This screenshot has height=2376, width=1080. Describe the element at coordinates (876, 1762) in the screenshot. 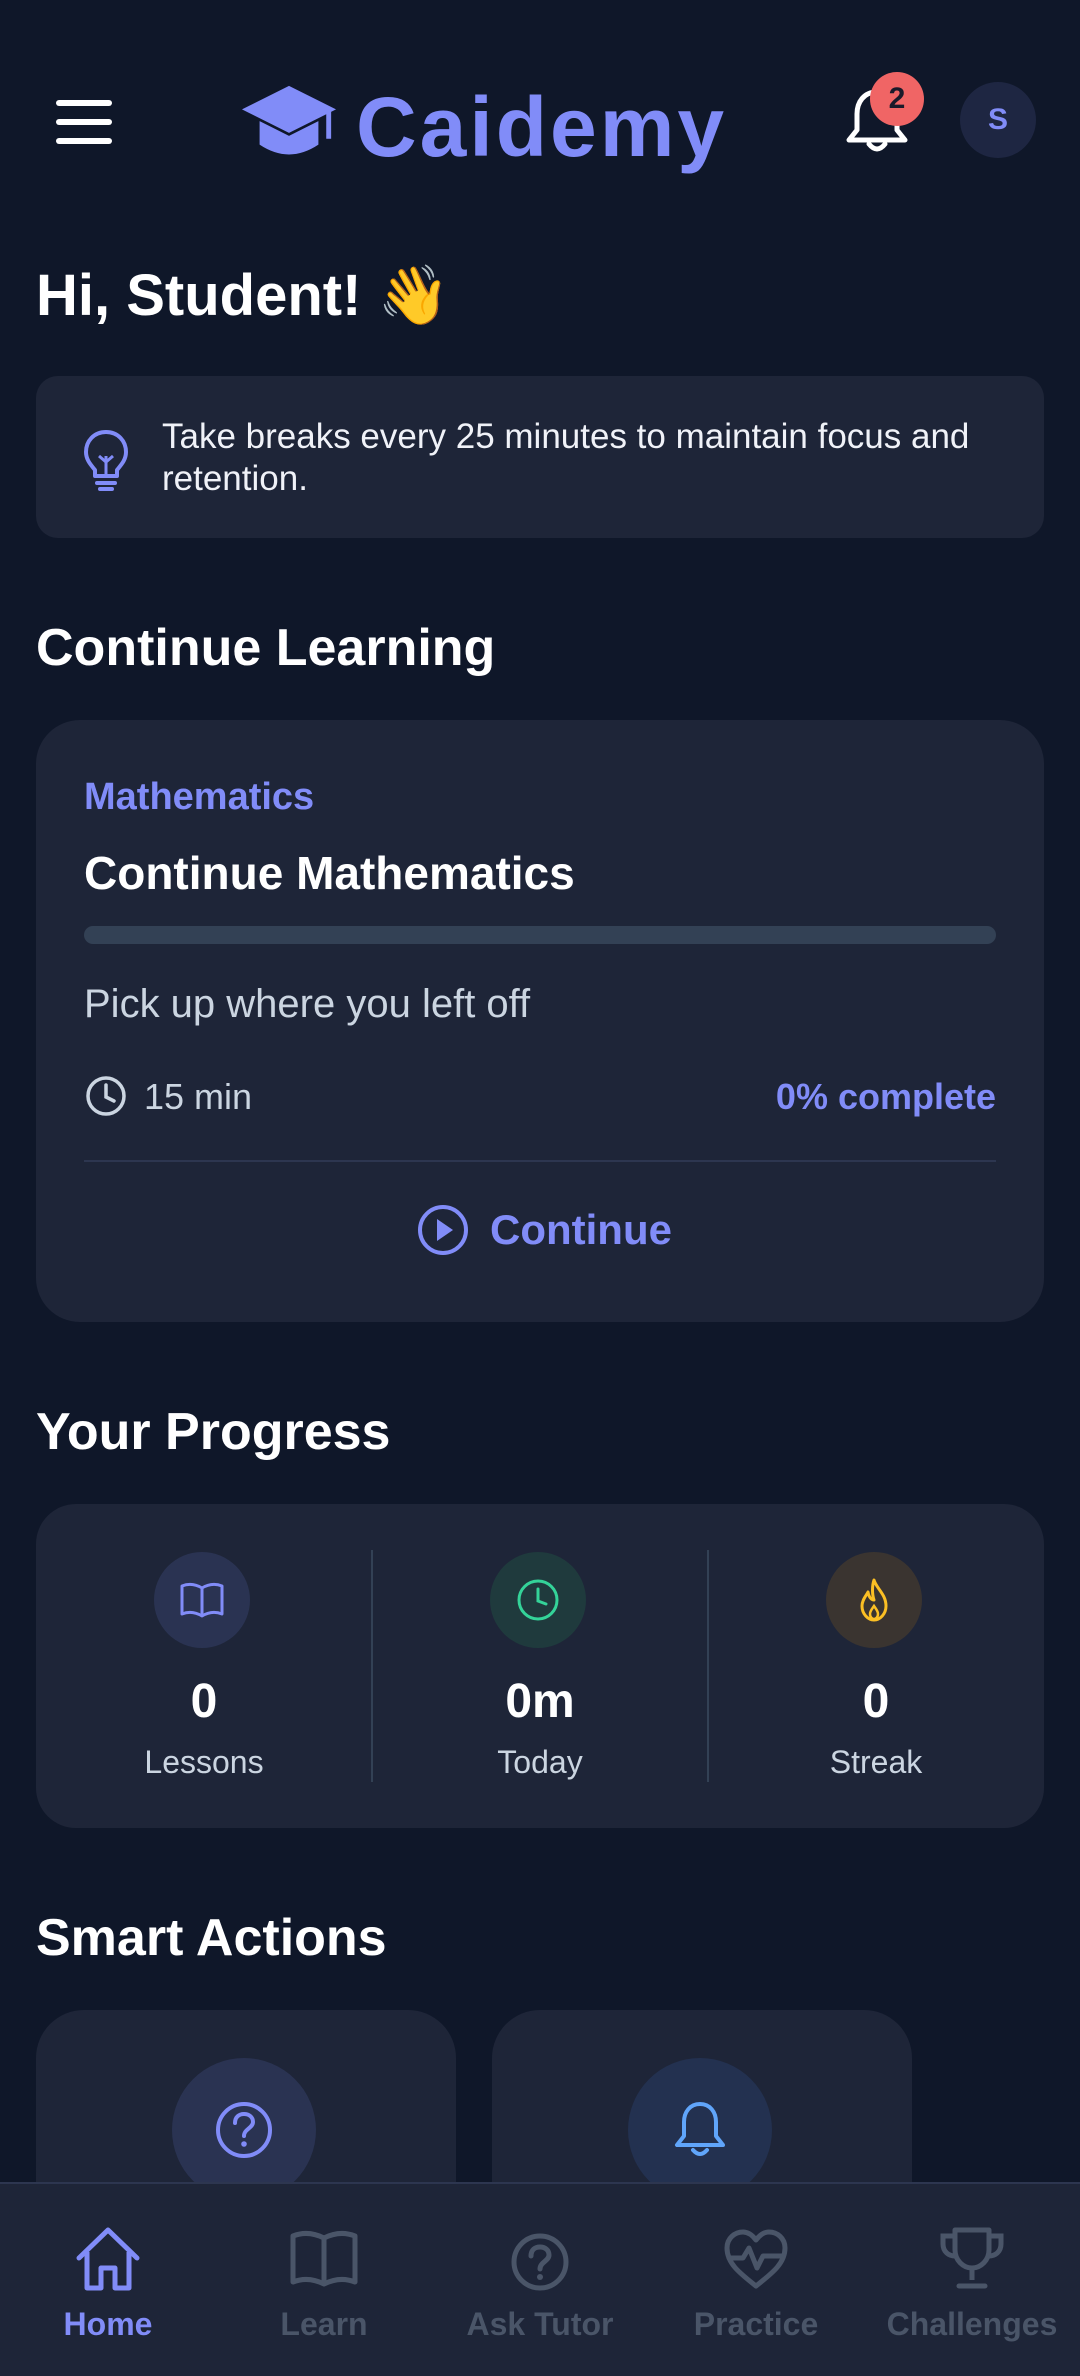

I see `stat-label: Streak` at that location.